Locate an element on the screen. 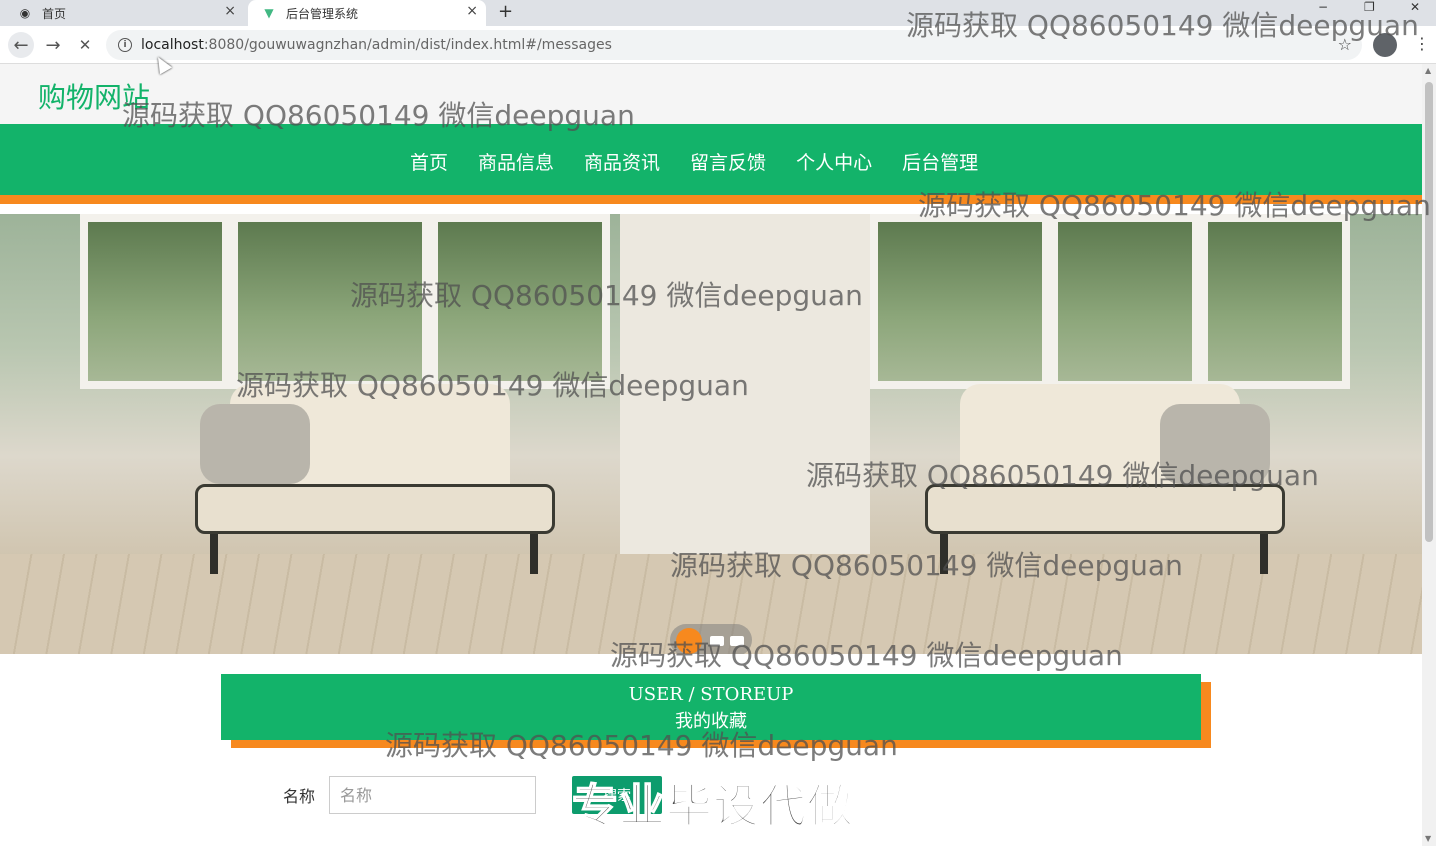 The width and height of the screenshot is (1436, 846). nav-item-news: 商品资讯 is located at coordinates (622, 161).